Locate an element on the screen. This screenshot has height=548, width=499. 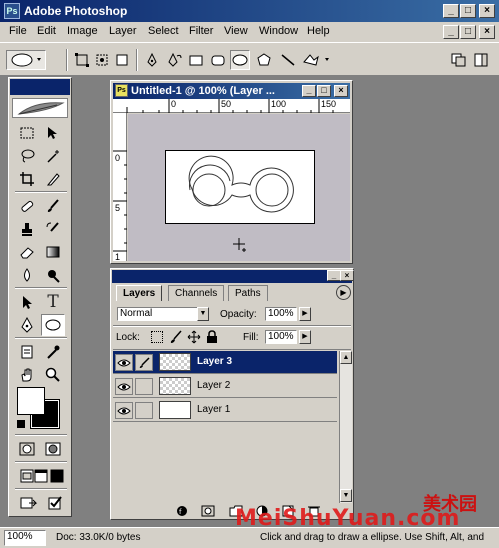
move-tool is located at coordinates (53, 133).